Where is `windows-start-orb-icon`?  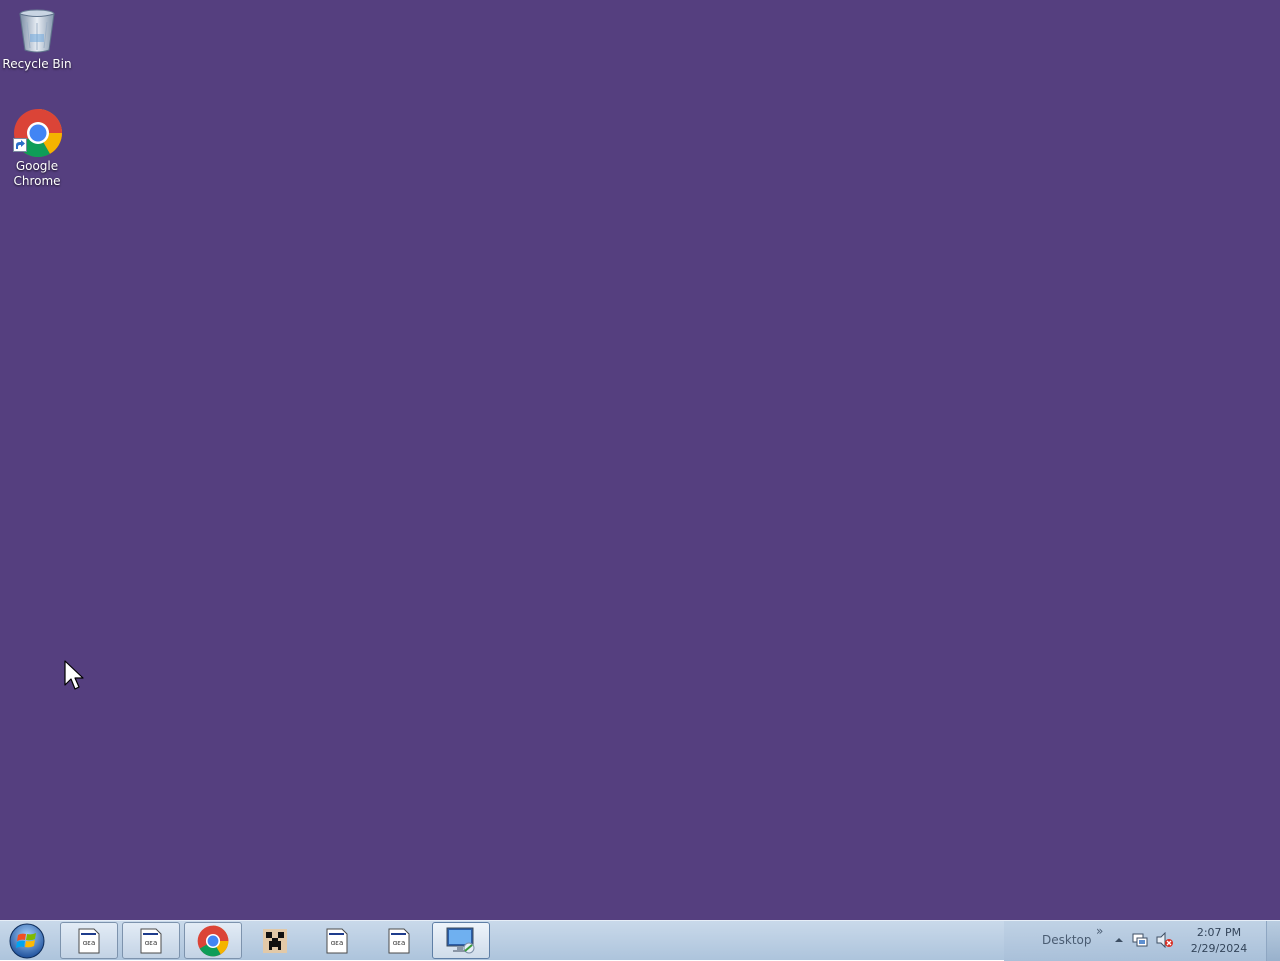 windows-start-orb-icon is located at coordinates (27, 941).